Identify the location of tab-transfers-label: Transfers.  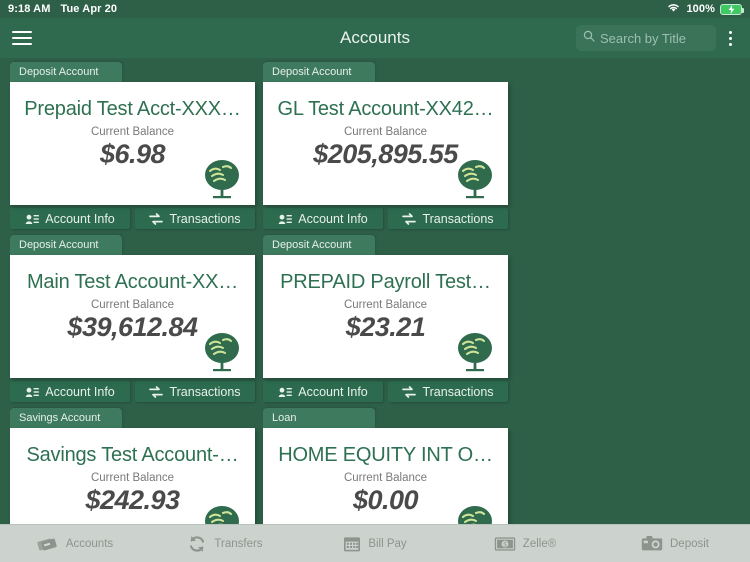
(238, 543).